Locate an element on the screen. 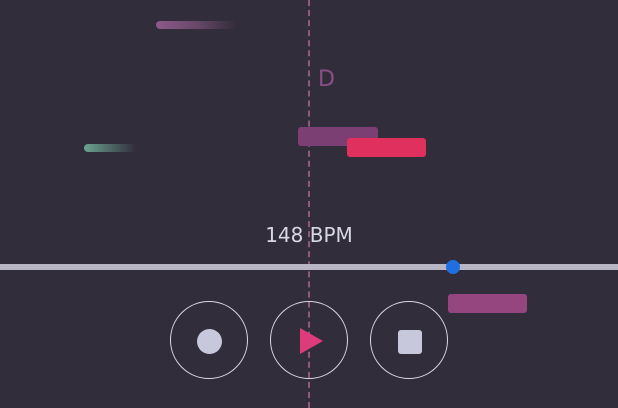 The image size is (618, 408). stop-icon is located at coordinates (410, 342).